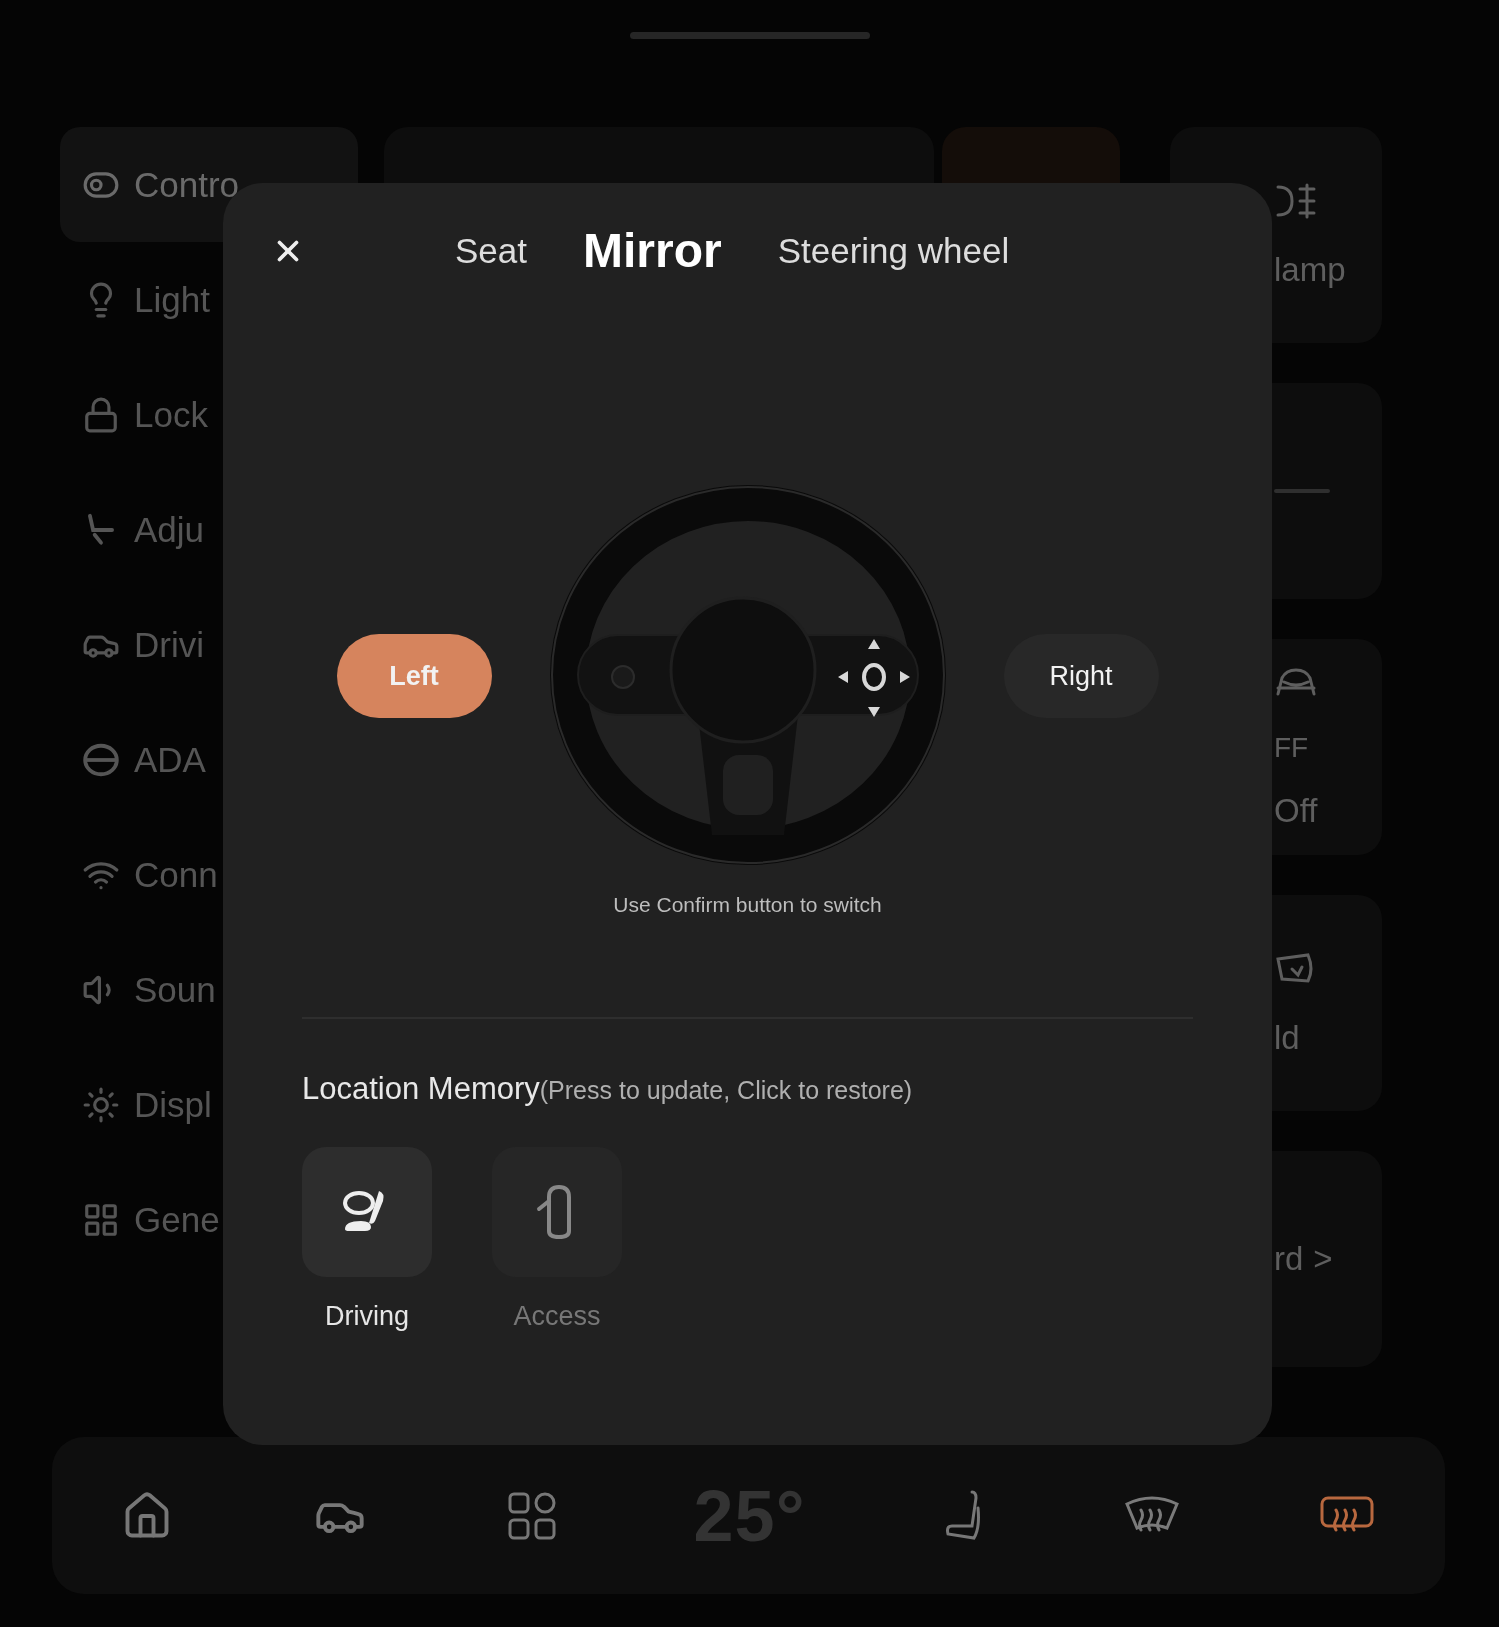 The height and width of the screenshot is (1627, 1499). What do you see at coordinates (608, 1089) in the screenshot?
I see `section-title: Location Memory(Press to update, Click to restore)` at bounding box center [608, 1089].